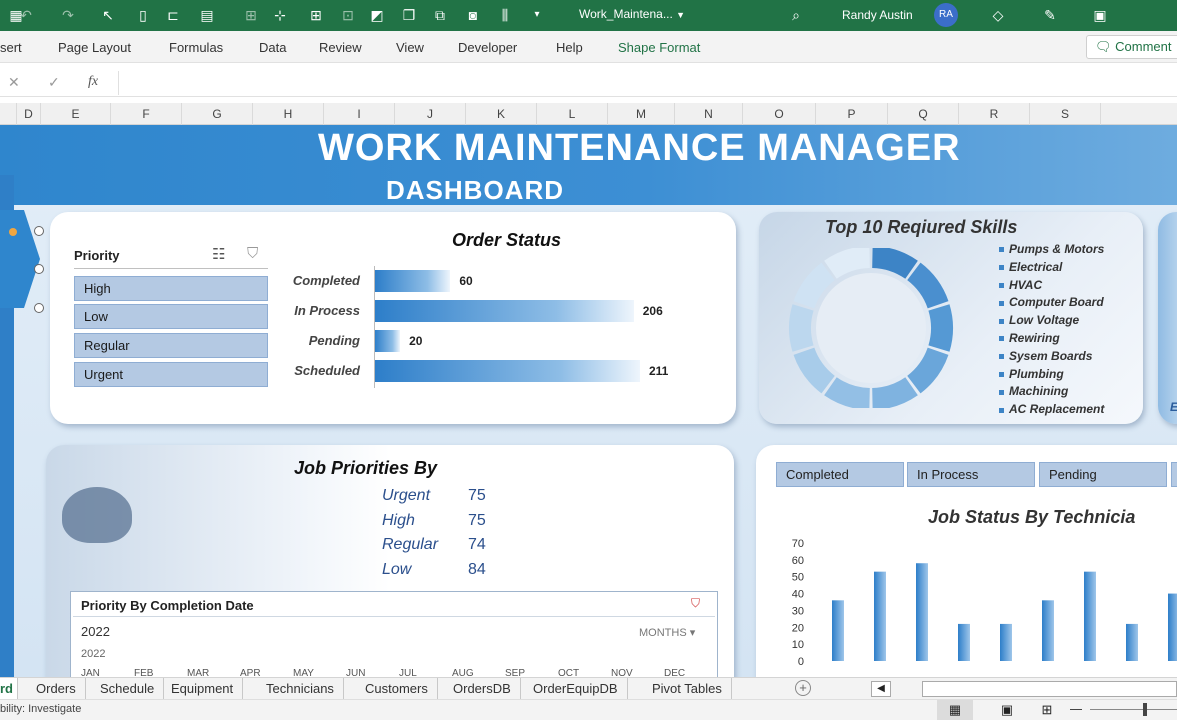 The width and height of the screenshot is (1177, 720). Describe the element at coordinates (440, 15) in the screenshot. I see `send-back-icon: ⧉` at that location.